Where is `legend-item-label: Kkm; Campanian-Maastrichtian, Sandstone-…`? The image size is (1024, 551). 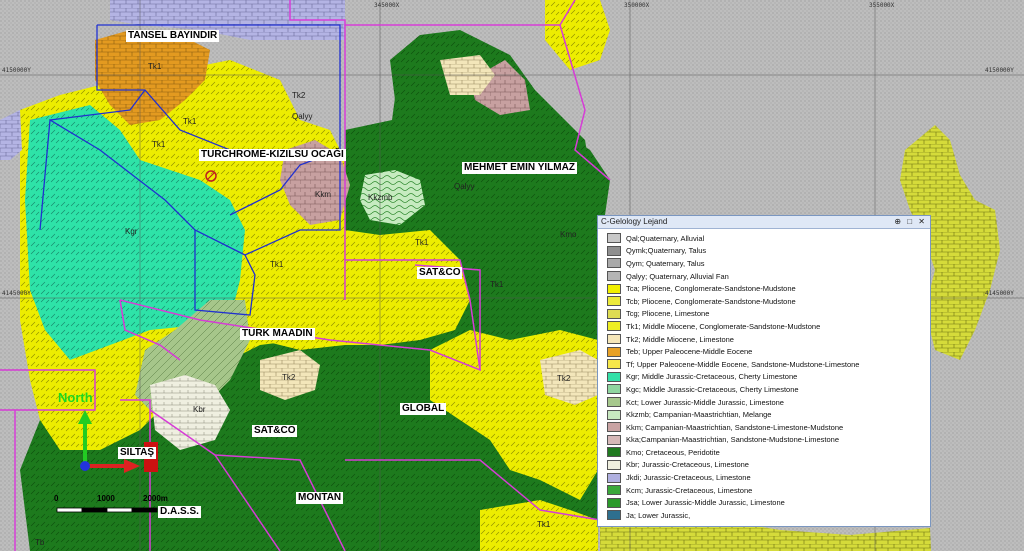 legend-item-label: Kkm; Campanian-Maastrichtian, Sandstone-… is located at coordinates (735, 427).